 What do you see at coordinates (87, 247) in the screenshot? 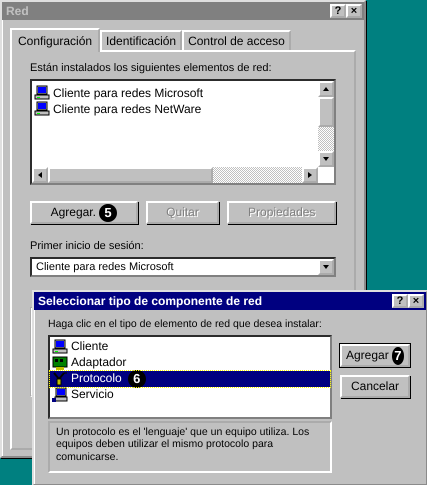
I see `field-label: Primer inicio de sesión:` at bounding box center [87, 247].